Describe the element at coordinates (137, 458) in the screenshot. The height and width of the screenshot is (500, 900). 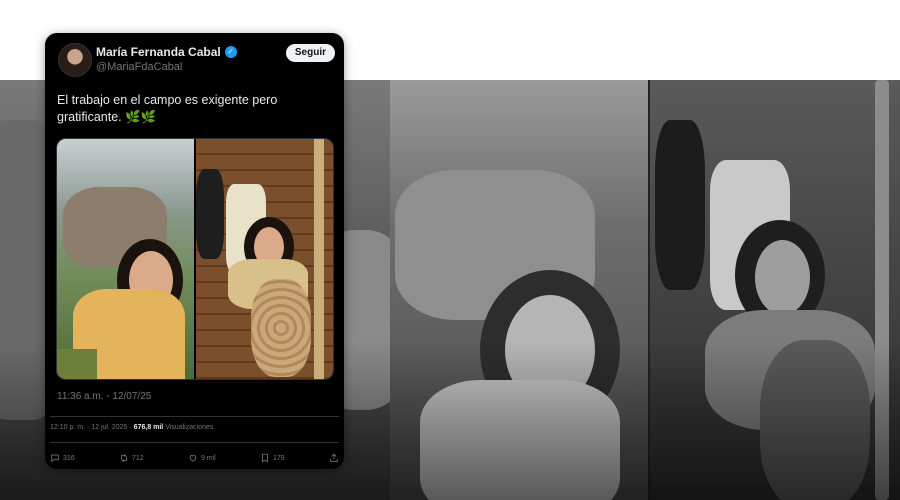
I see `retweet-count: 712` at that location.